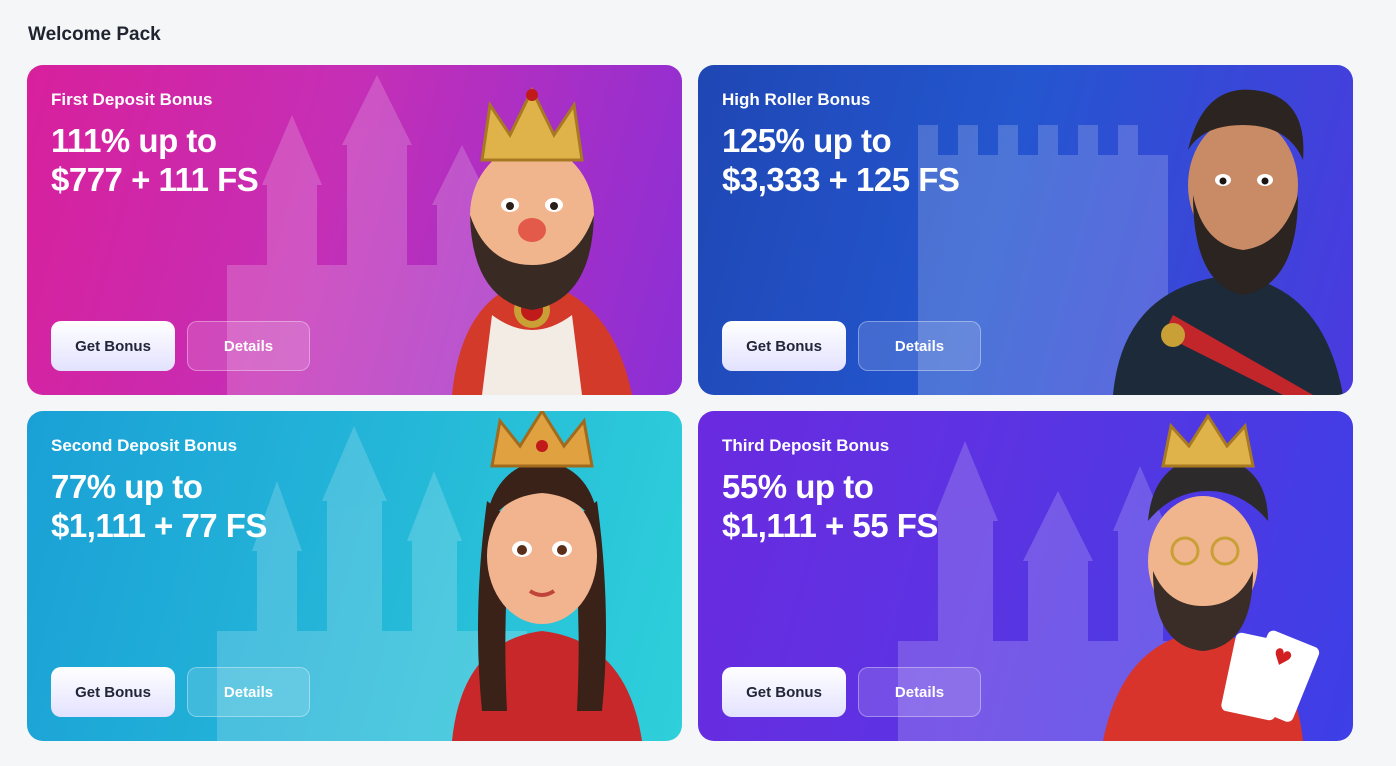 This screenshot has width=1396, height=766. What do you see at coordinates (807, 140) in the screenshot?
I see `offer-line-1: 125% up to` at bounding box center [807, 140].